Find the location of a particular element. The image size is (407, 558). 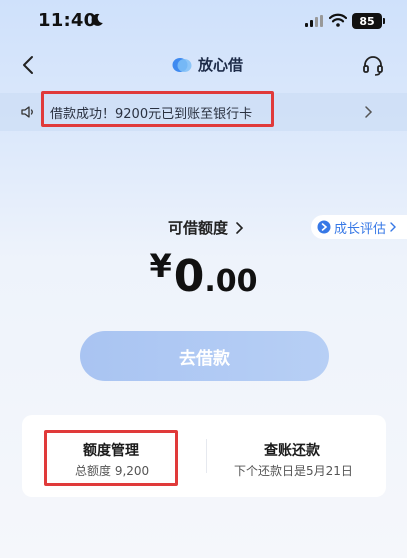

next-repayment-date: 下个还款日是5月21日 is located at coordinates (293, 471).